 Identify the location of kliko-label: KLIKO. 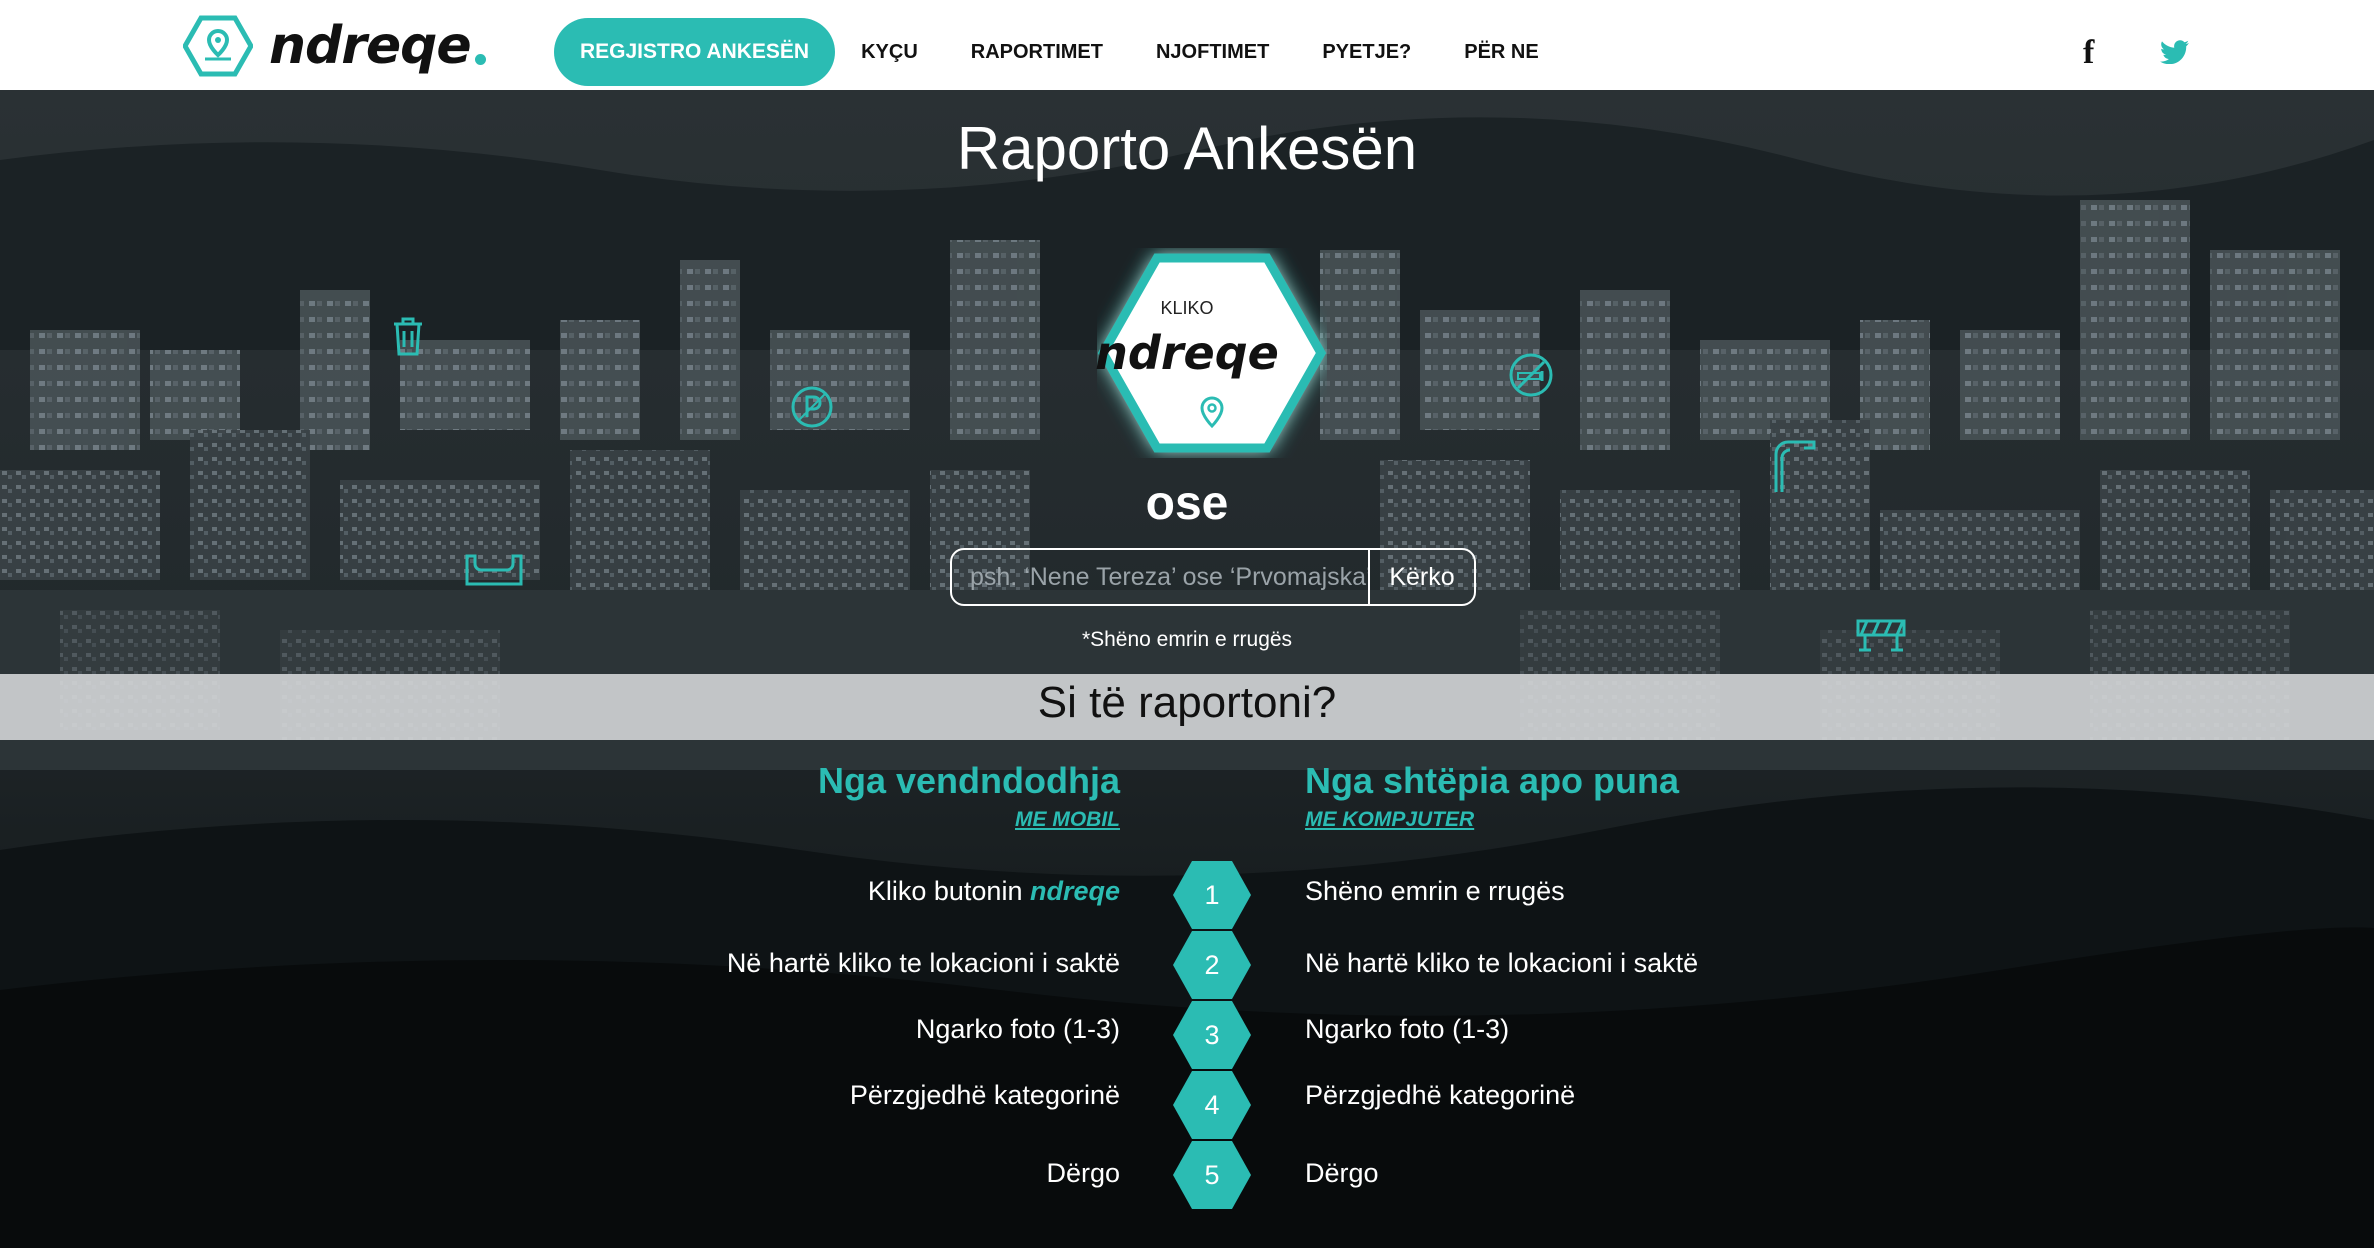
(1187, 308).